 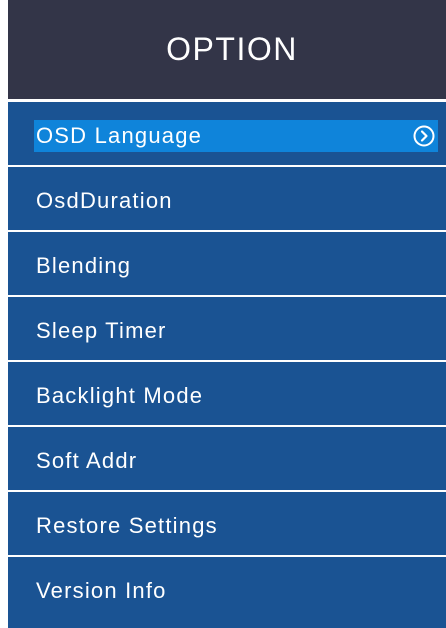 What do you see at coordinates (87, 460) in the screenshot?
I see `menu-item-label: Soft Addr` at bounding box center [87, 460].